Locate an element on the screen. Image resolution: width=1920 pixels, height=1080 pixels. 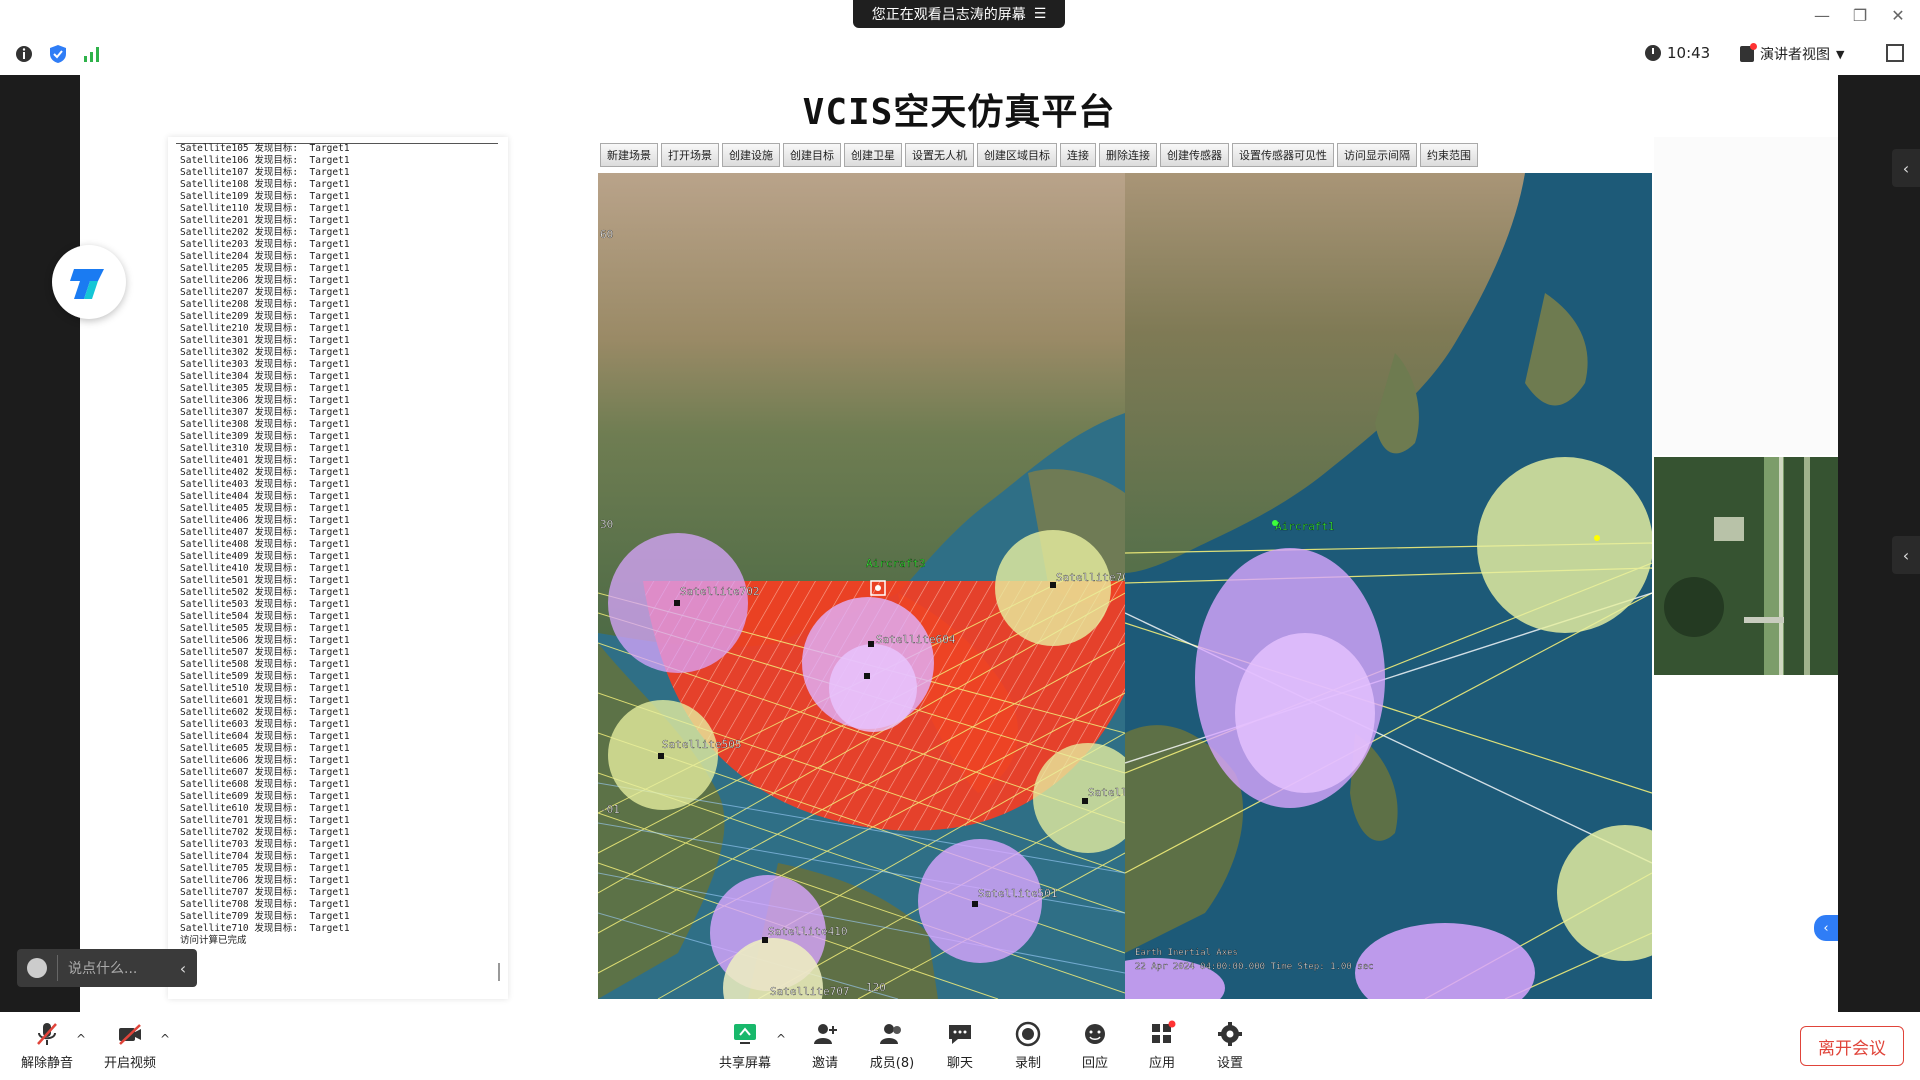
toolbar-button-3: 创建目标 is located at coordinates (812, 155).